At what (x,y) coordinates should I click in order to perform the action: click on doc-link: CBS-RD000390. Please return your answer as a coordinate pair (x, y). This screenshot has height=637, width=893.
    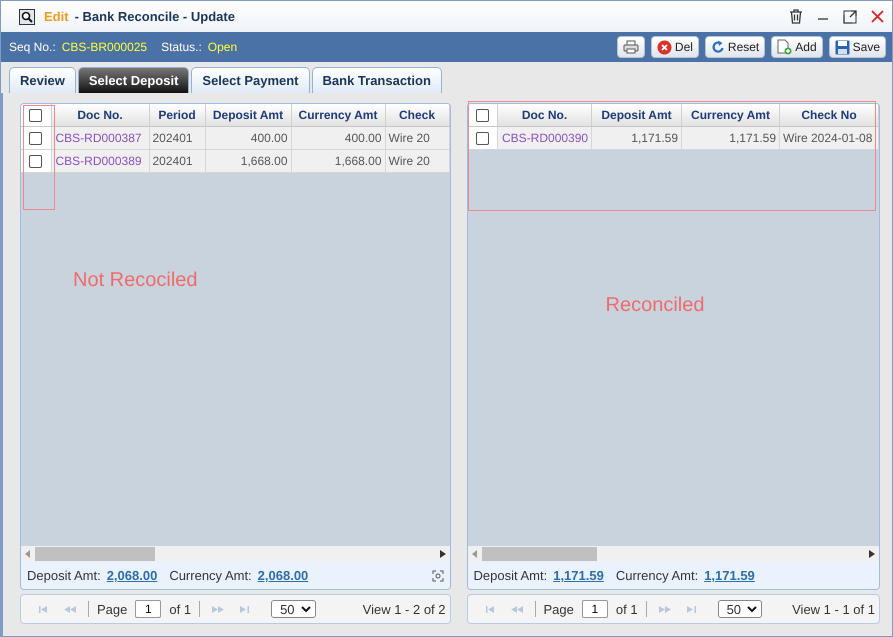
    Looking at the image, I should click on (545, 138).